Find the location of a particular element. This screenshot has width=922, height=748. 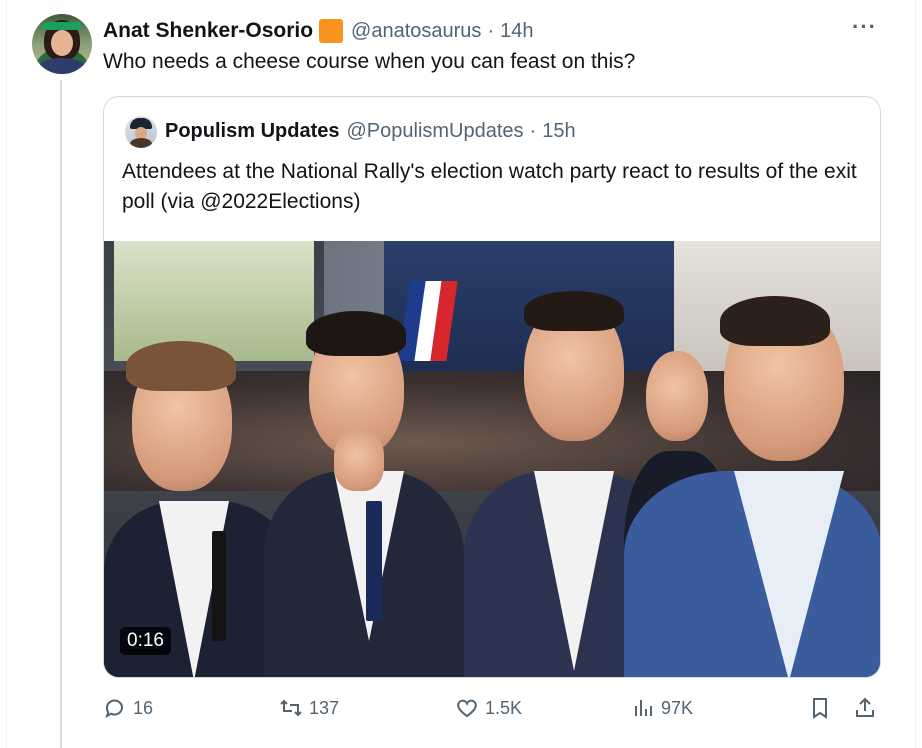

author-name: Anat Shenker-Osorio is located at coordinates (208, 31).